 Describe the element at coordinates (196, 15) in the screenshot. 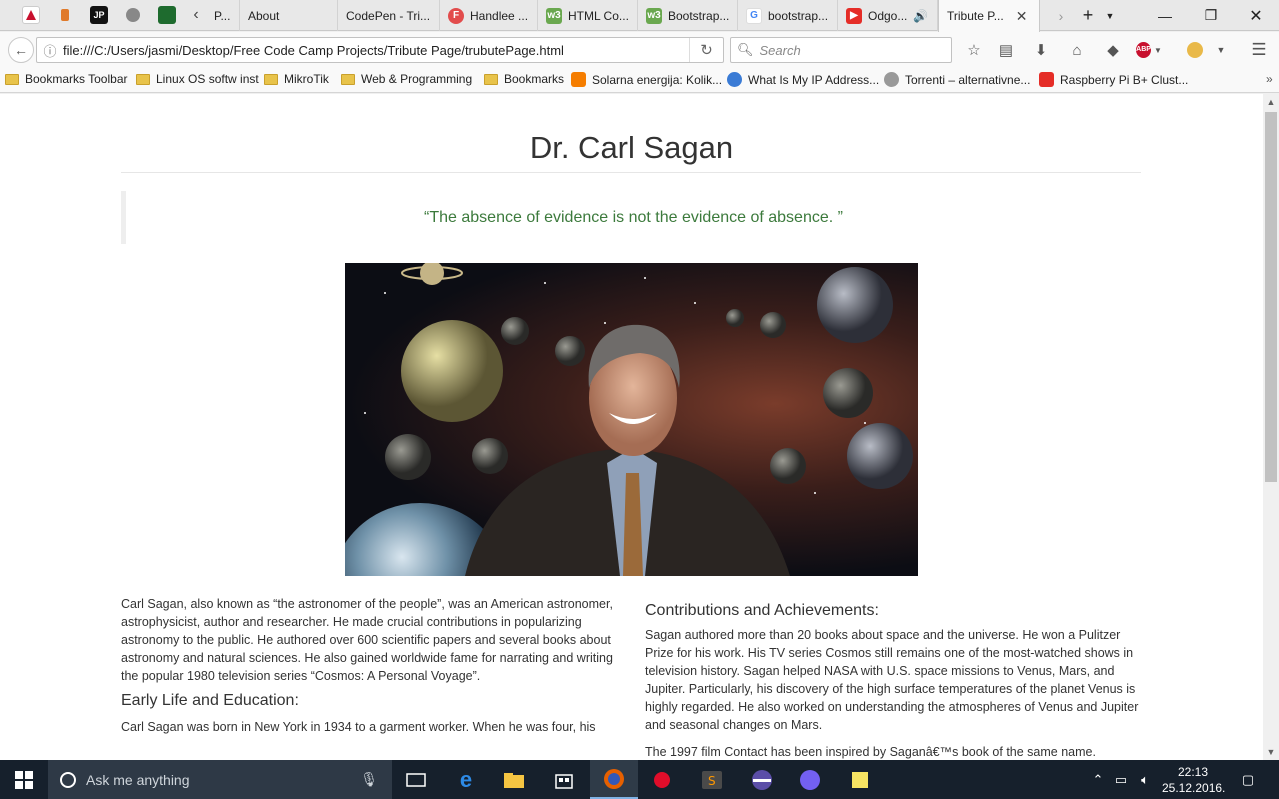

I see `tab-scroll-left-icon: ‹` at that location.